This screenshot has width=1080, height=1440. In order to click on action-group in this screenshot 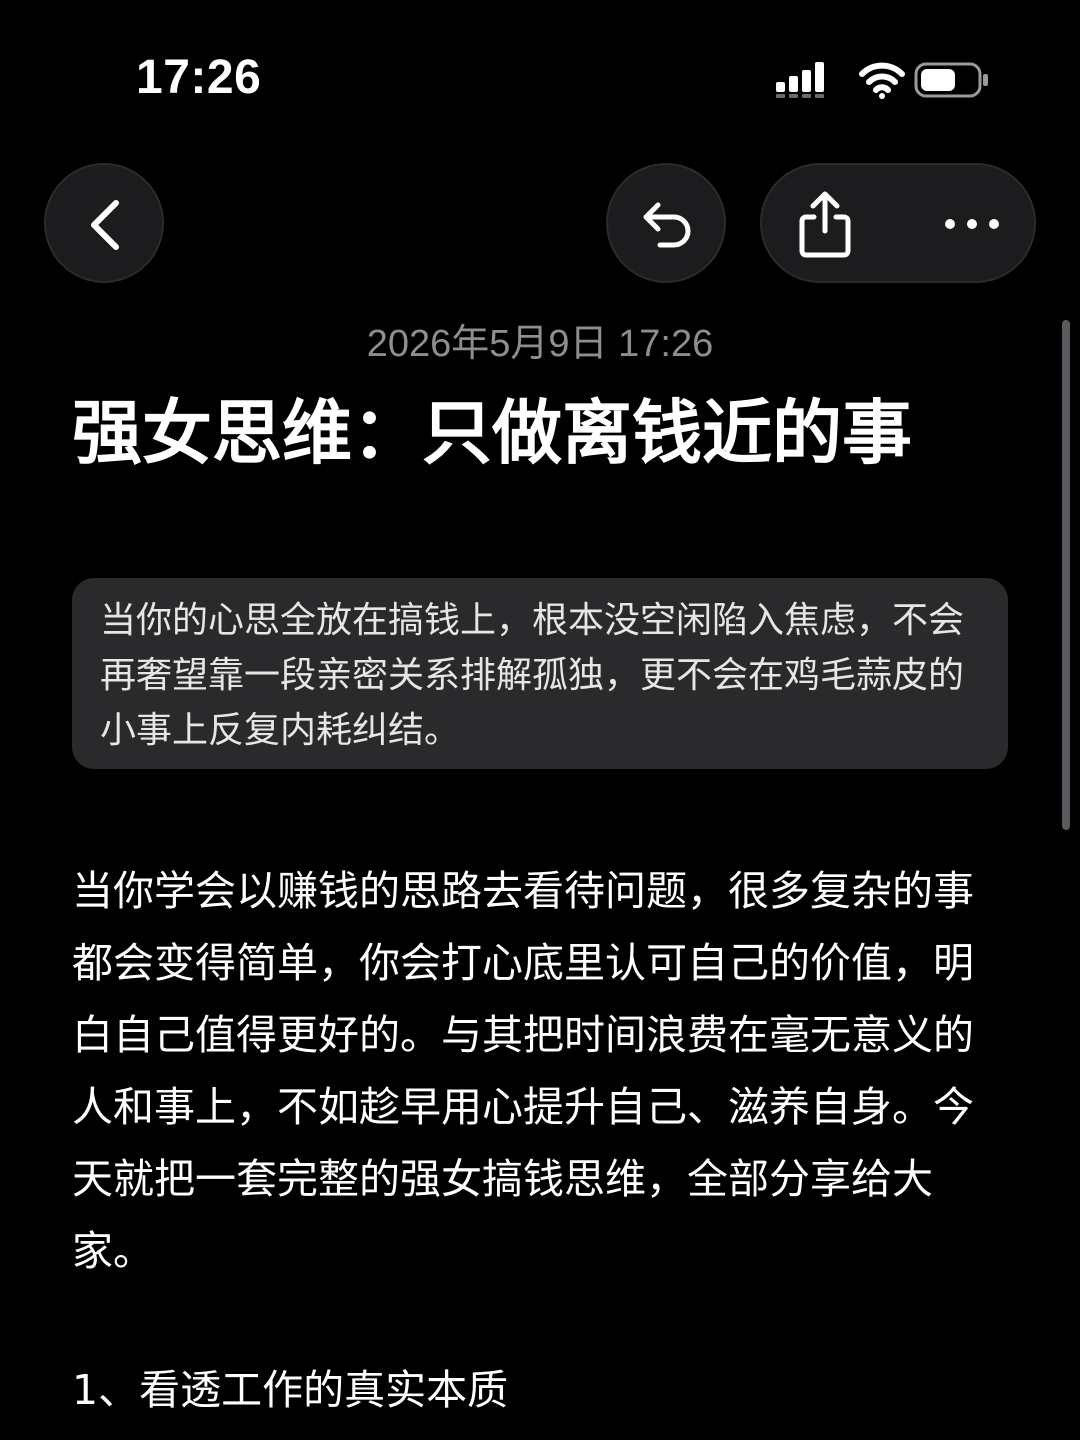, I will do `click(898, 223)`.